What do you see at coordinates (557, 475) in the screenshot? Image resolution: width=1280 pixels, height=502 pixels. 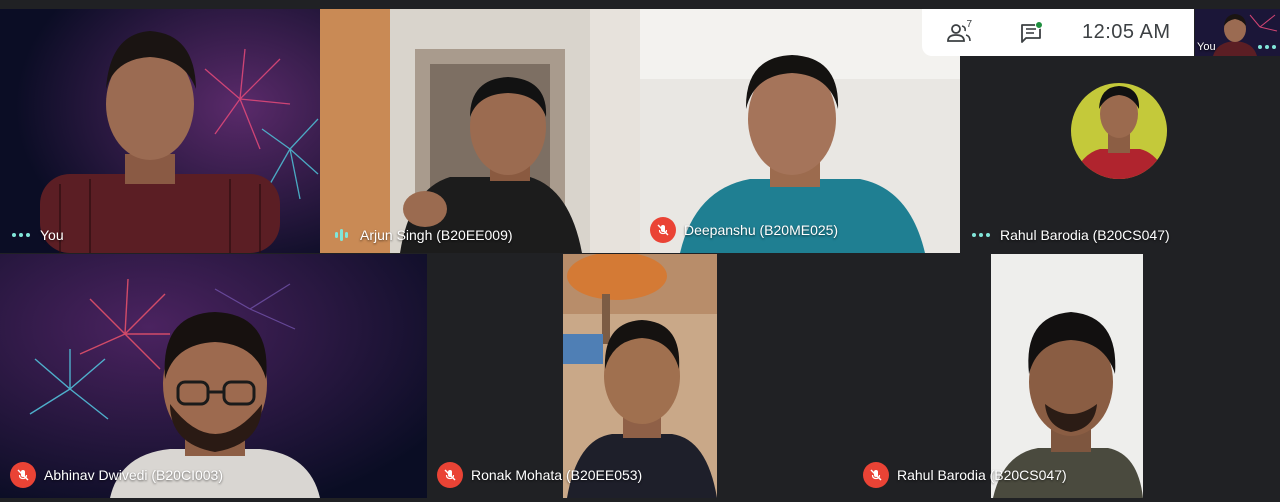 I see `participant-name: Ronak Mohata (B20EE053)` at bounding box center [557, 475].